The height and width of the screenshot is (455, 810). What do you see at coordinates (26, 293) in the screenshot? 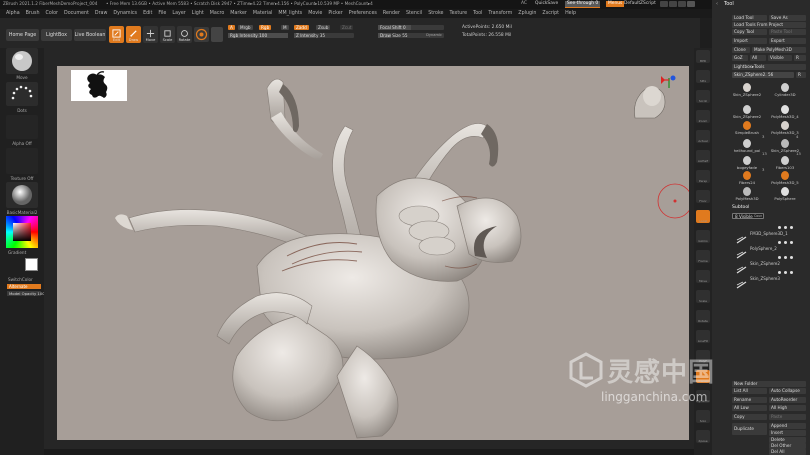
I see `model-opacity-slider: Model Opacity 100` at bounding box center [26, 293].